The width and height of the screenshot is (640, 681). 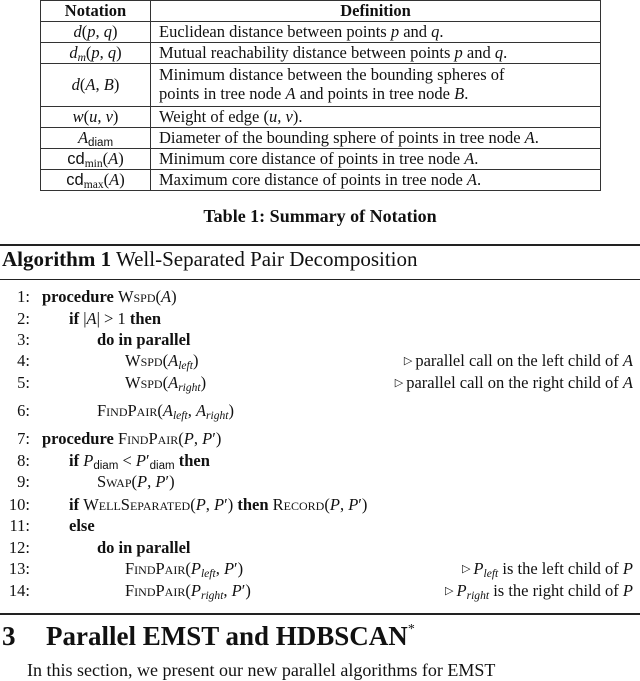 What do you see at coordinates (95, 138) in the screenshot?
I see `notation-symbol: Adiam` at bounding box center [95, 138].